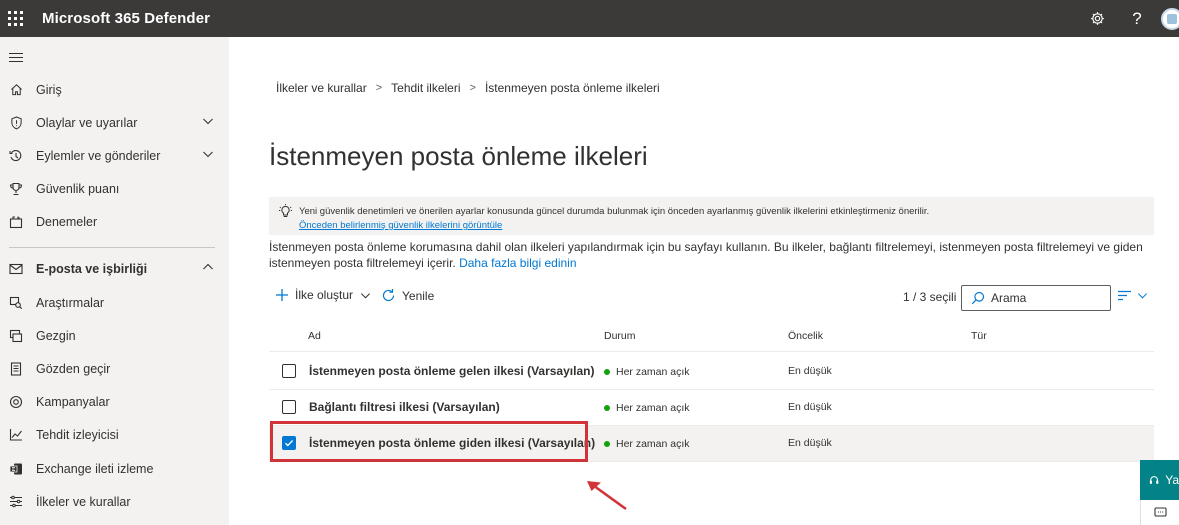 This screenshot has width=1179, height=525. What do you see at coordinates (16, 469) in the screenshot?
I see `exchange-icon` at bounding box center [16, 469].